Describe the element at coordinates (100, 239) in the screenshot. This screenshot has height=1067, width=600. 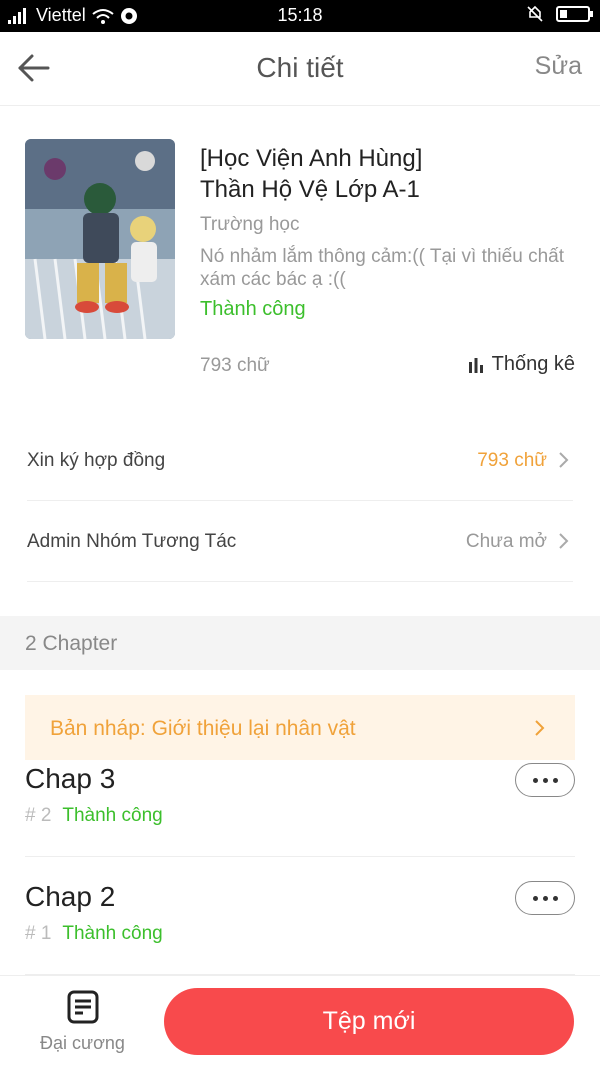
I see `book-cover-image` at that location.